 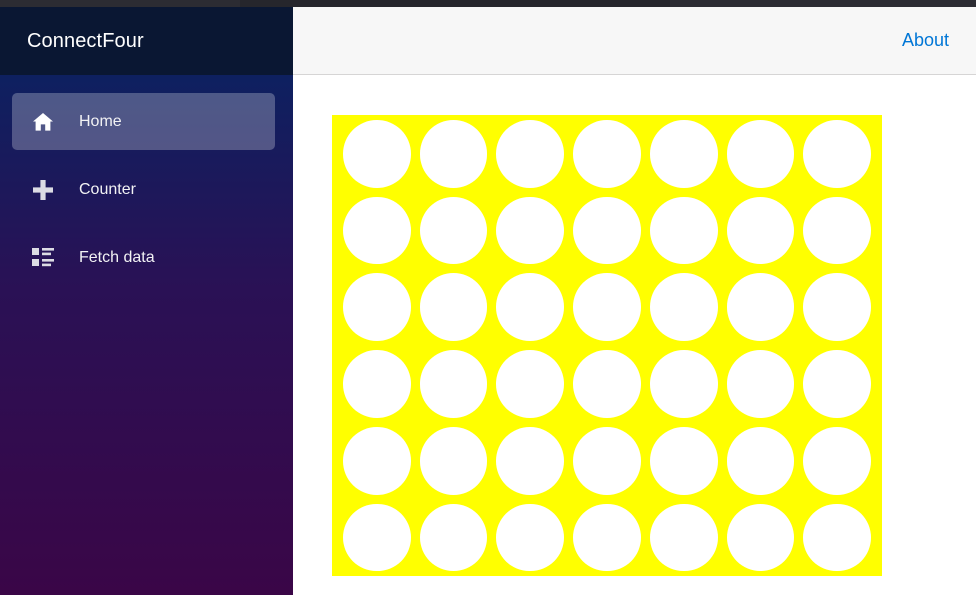 I want to click on sidebar-item-label-fetch-data: Fetch data, so click(x=117, y=257).